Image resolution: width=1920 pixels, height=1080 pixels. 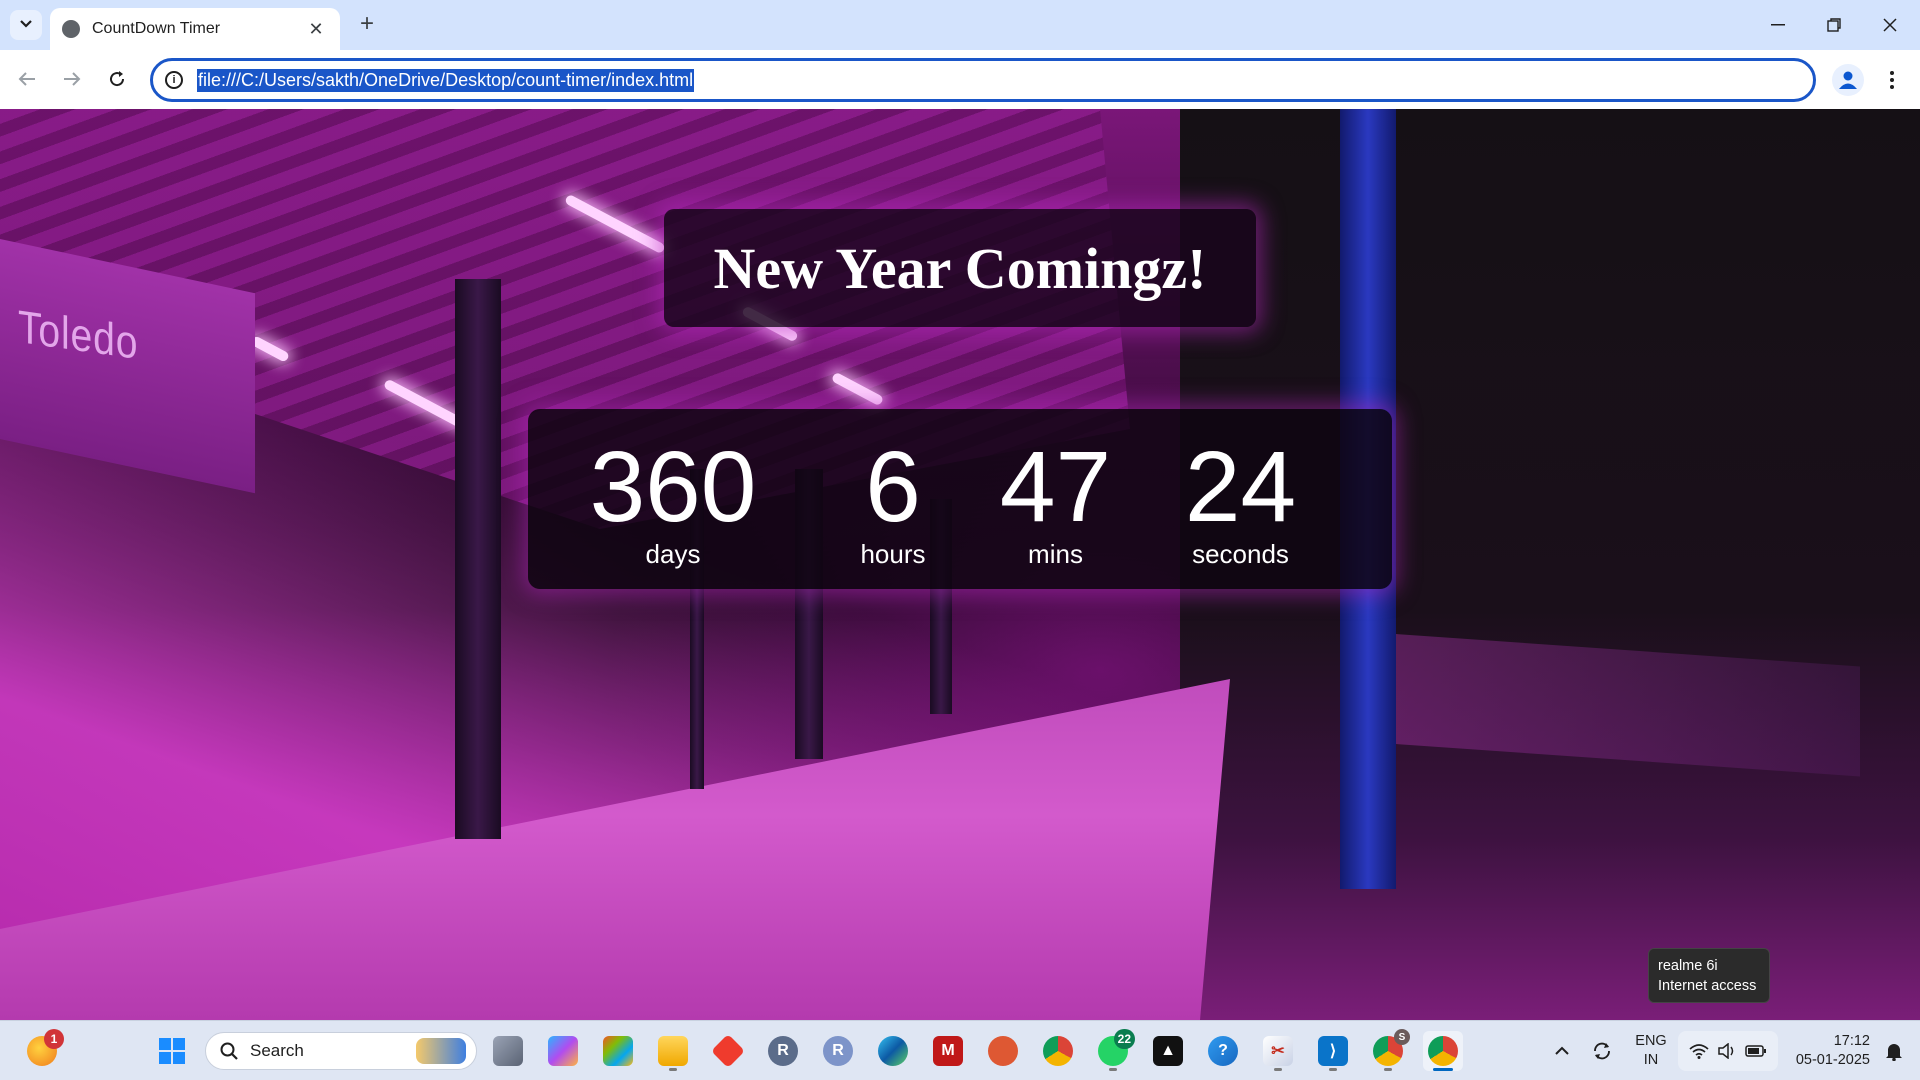 I want to click on quick-settings-button, so click(x=1728, y=1051).